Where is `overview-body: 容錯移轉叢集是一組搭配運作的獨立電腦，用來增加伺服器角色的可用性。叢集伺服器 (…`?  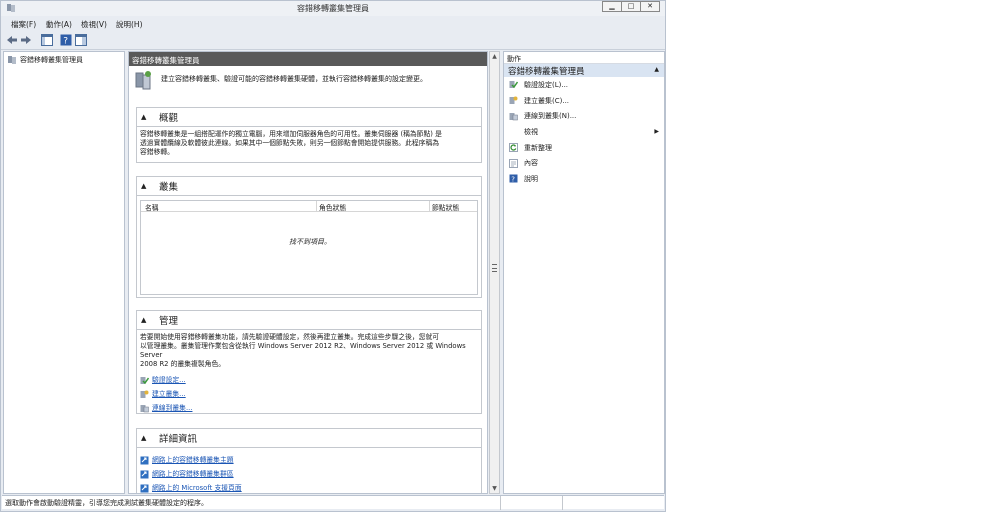 overview-body: 容錯移轉叢集是一組搭配運作的獨立電腦，用來增加伺服器角色的可用性。叢集伺服器 (… is located at coordinates (309, 143).